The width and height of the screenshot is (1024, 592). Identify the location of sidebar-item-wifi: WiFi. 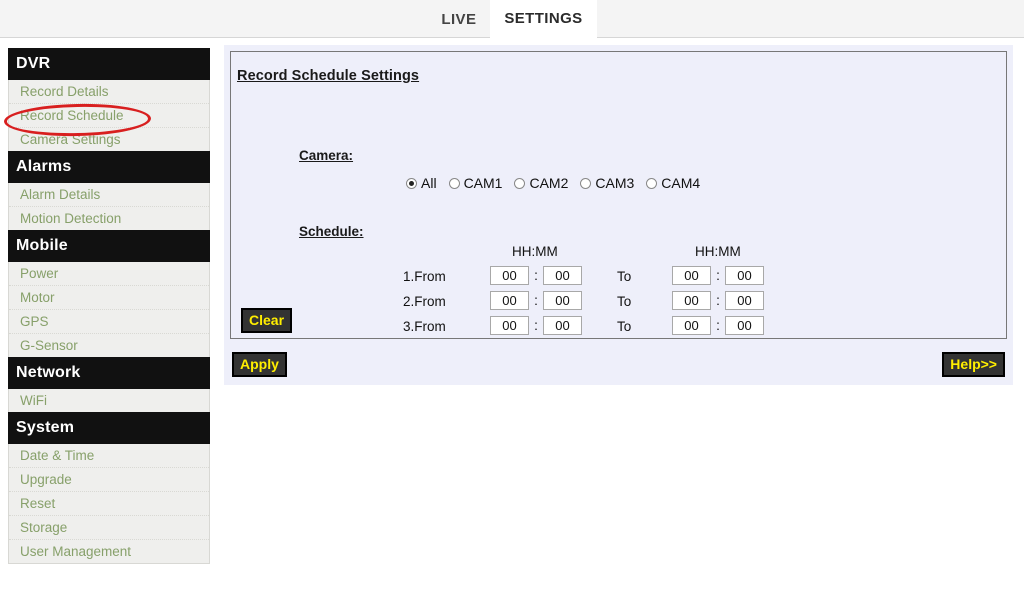
(109, 400).